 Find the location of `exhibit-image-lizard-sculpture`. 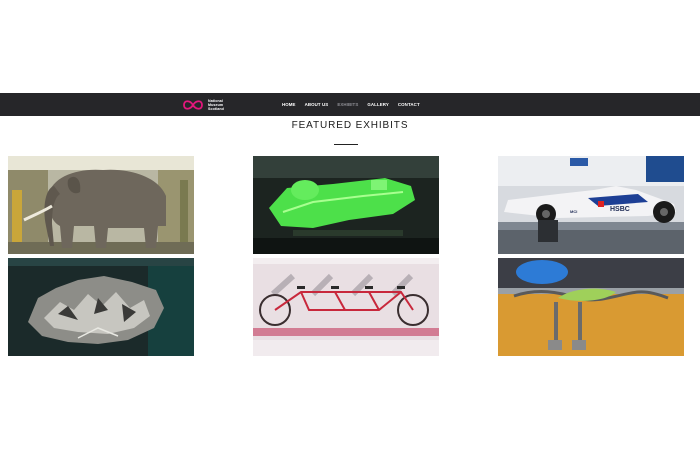

exhibit-image-lizard-sculpture is located at coordinates (591, 307).